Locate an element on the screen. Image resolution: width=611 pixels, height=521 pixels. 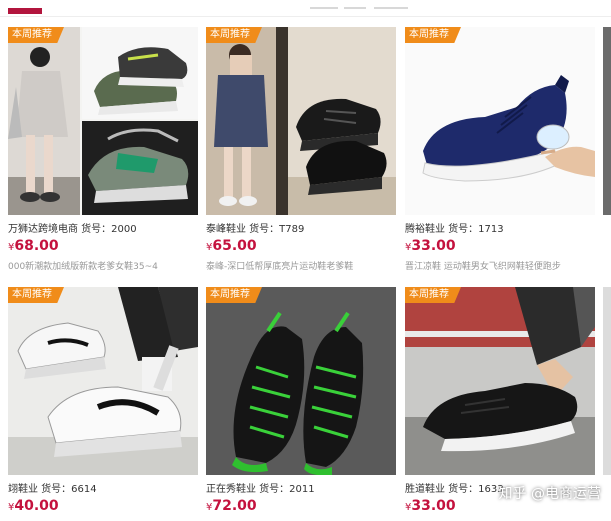
price-value: 72.00 is located at coordinates (234, 506).